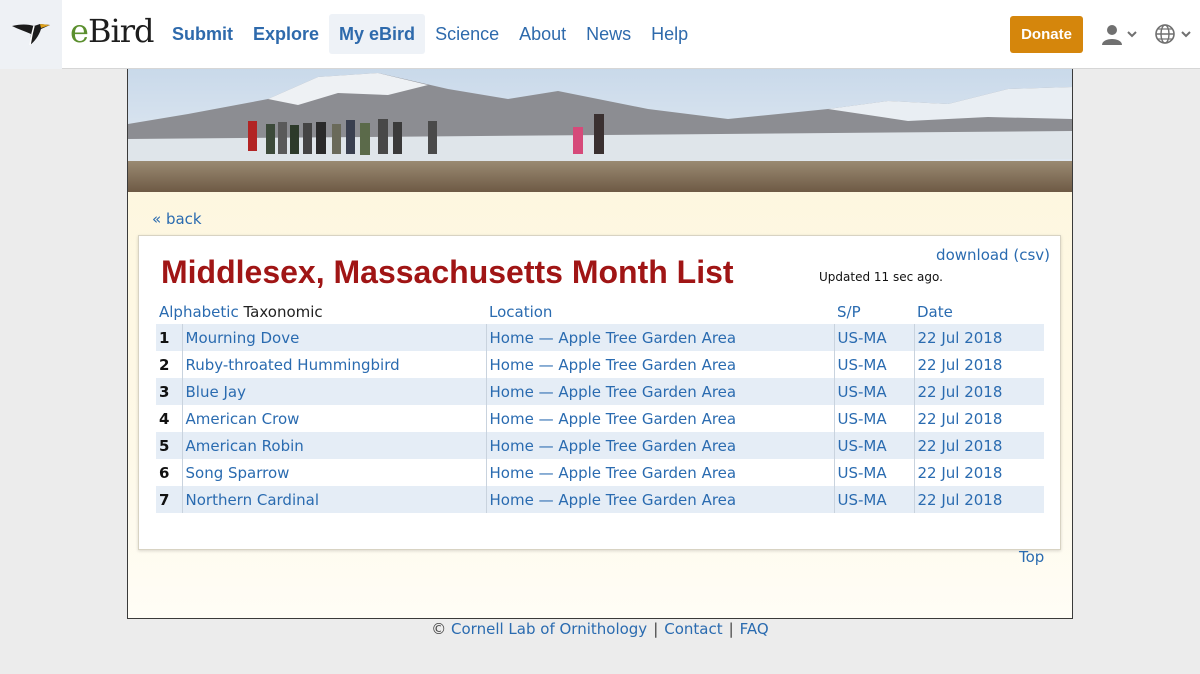 The width and height of the screenshot is (1200, 674). What do you see at coordinates (169, 499) in the screenshot?
I see `row-number: 7` at bounding box center [169, 499].